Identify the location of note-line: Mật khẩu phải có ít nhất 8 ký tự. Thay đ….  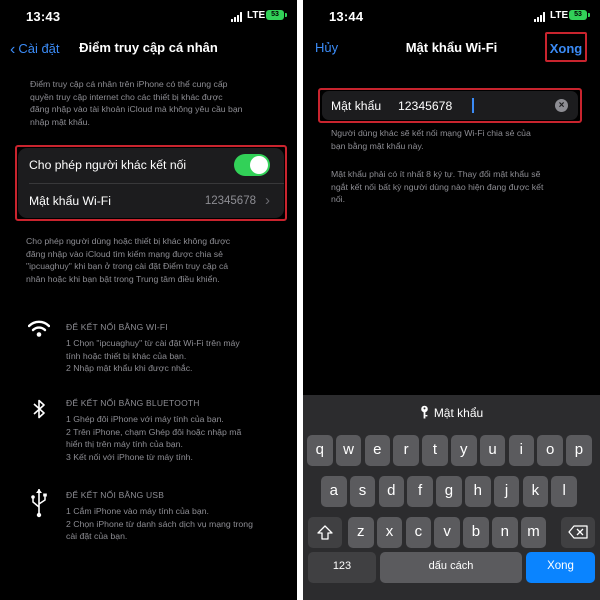
(436, 174).